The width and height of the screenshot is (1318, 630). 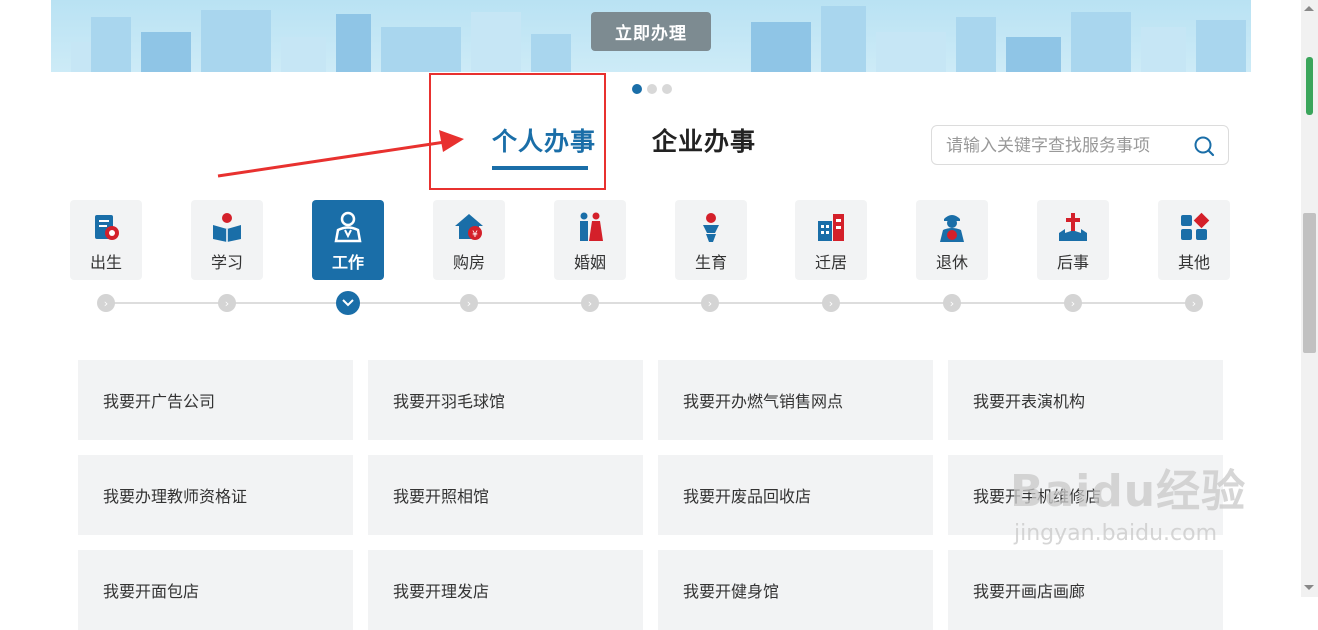 I want to click on category-label: 迁居, so click(x=830, y=262).